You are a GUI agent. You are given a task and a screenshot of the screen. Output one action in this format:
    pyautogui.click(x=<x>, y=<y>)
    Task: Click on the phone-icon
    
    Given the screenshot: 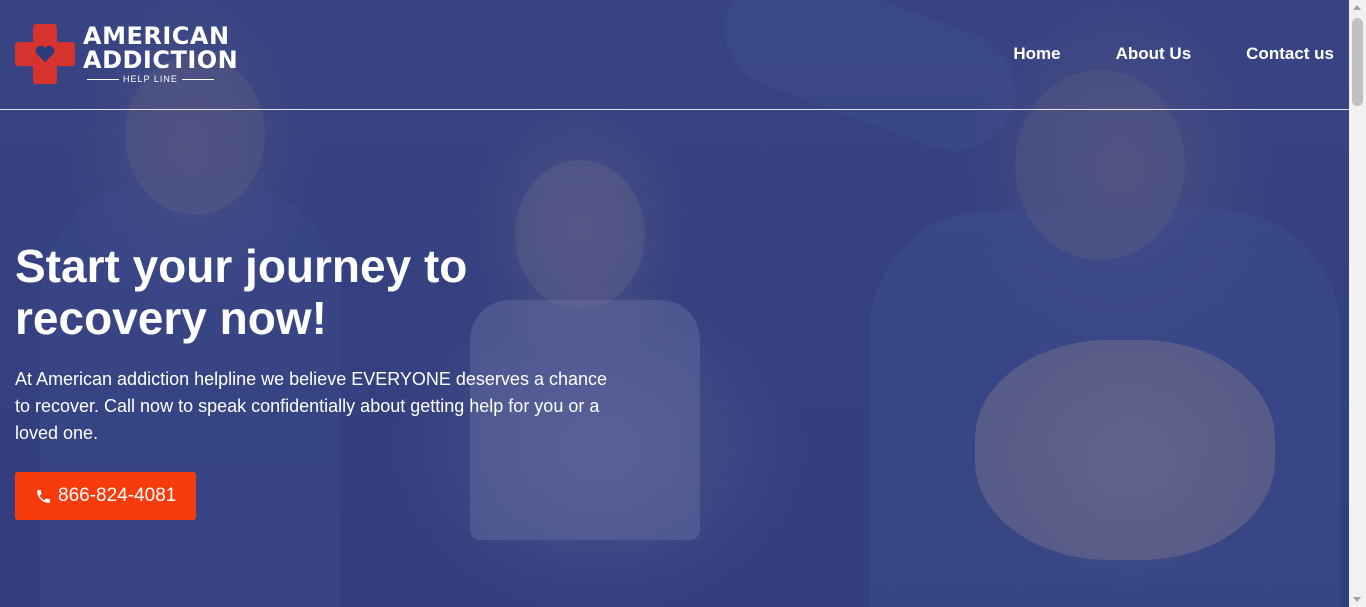 What is the action you would take?
    pyautogui.click(x=43, y=496)
    